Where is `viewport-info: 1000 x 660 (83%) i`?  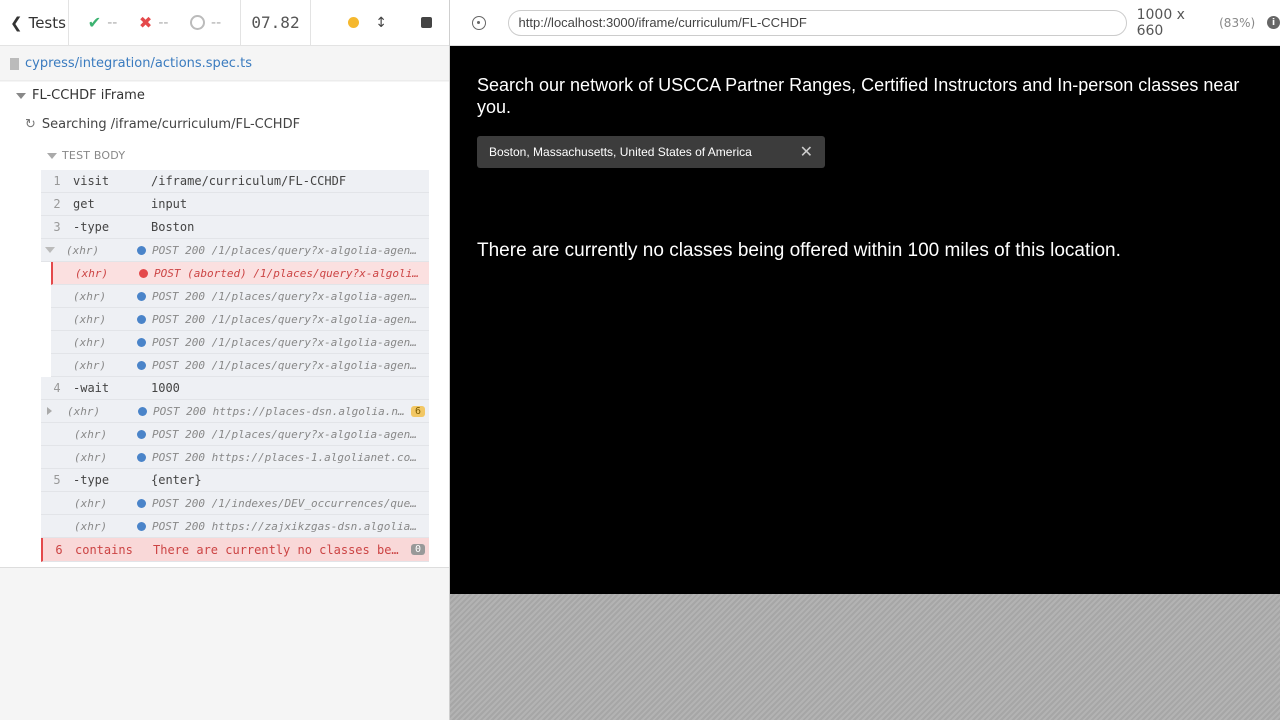
viewport-info: 1000 x 660 (83%) i is located at coordinates (1208, 23).